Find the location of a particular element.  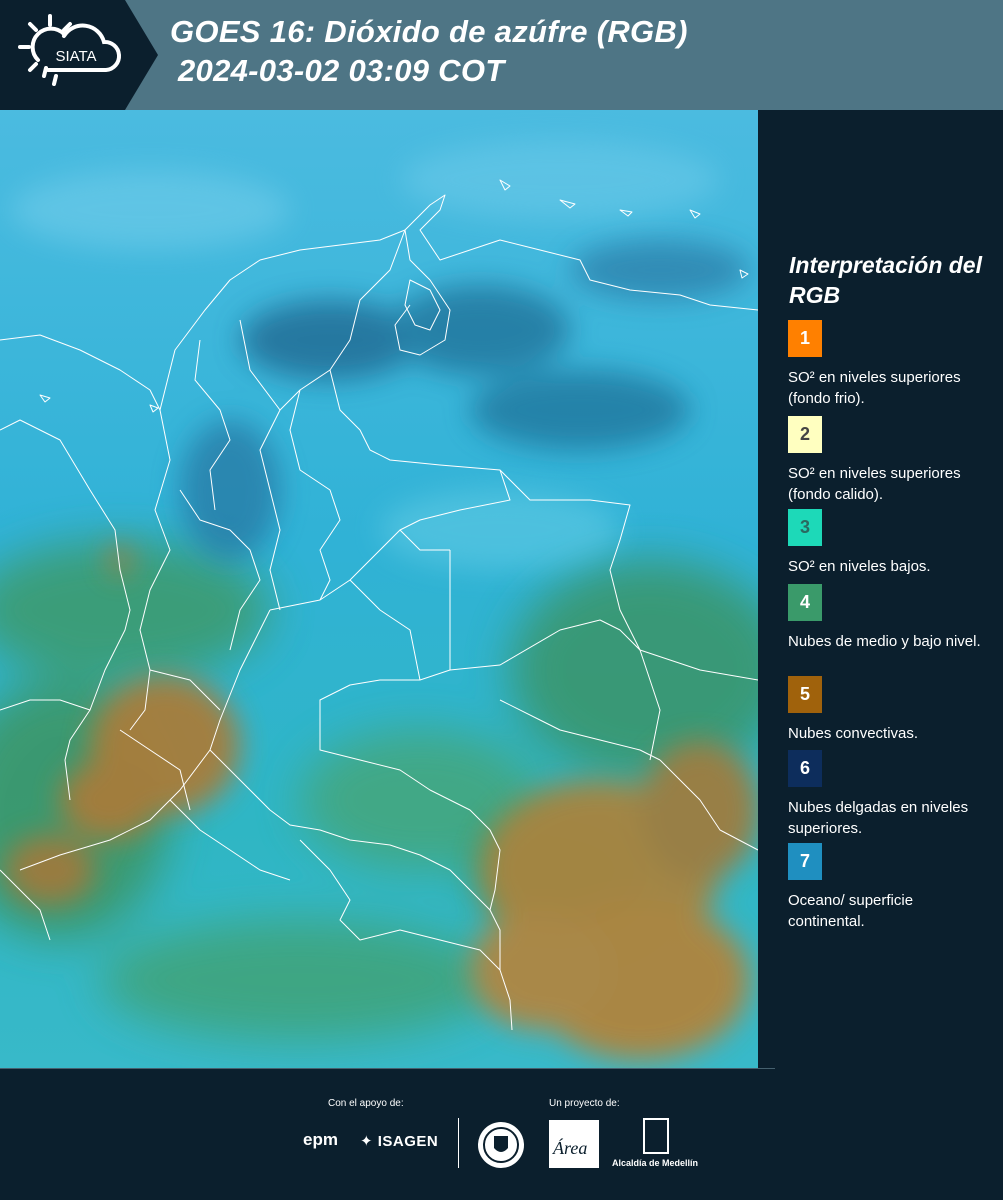

isagen-logo: ✦ ISAGEN is located at coordinates (399, 1141).